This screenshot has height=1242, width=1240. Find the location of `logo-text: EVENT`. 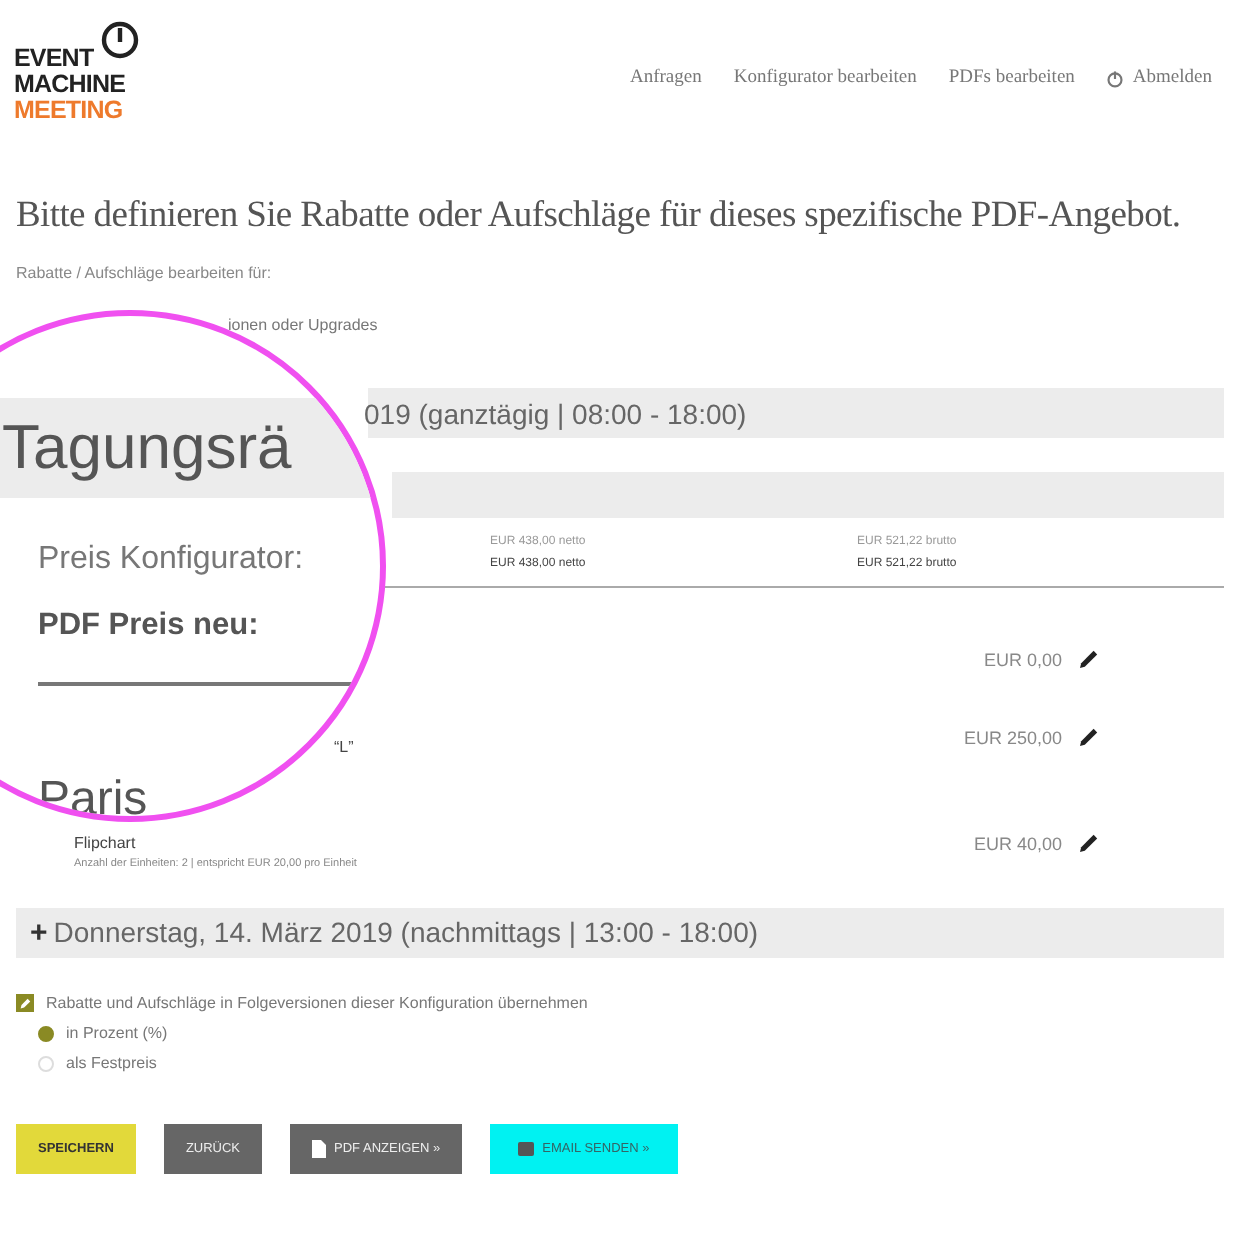

logo-text: EVENT is located at coordinates (54, 59).